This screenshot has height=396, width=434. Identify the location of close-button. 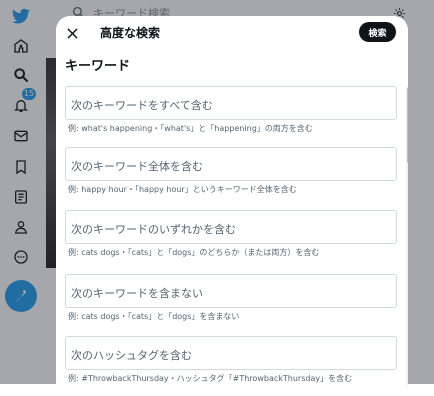
(72, 33).